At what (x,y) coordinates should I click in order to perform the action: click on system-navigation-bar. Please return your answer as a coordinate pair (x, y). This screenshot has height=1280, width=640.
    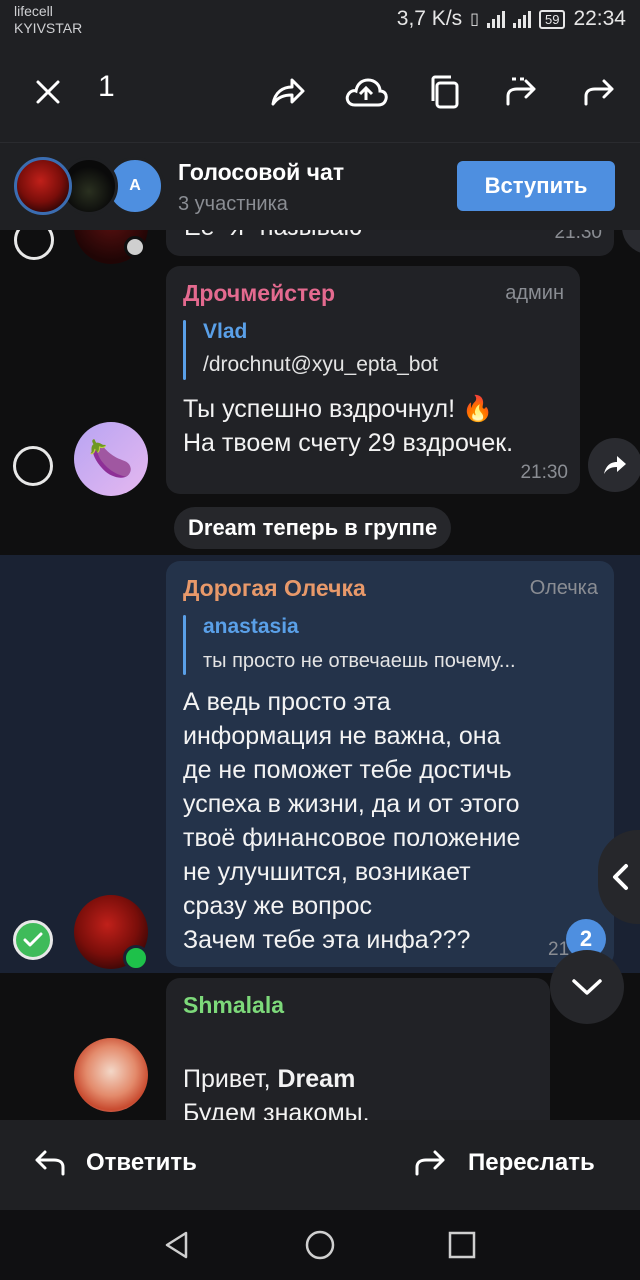
    Looking at the image, I should click on (320, 1245).